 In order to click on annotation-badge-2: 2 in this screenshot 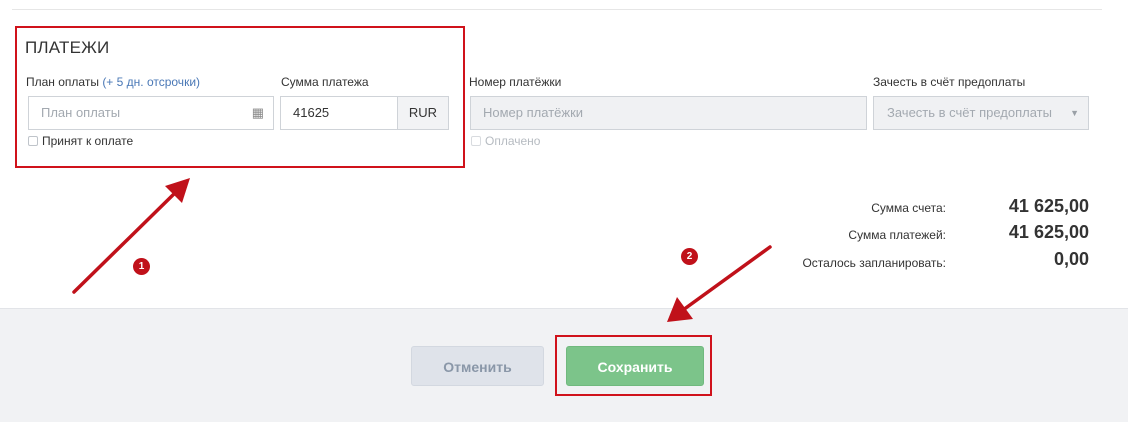, I will do `click(689, 256)`.